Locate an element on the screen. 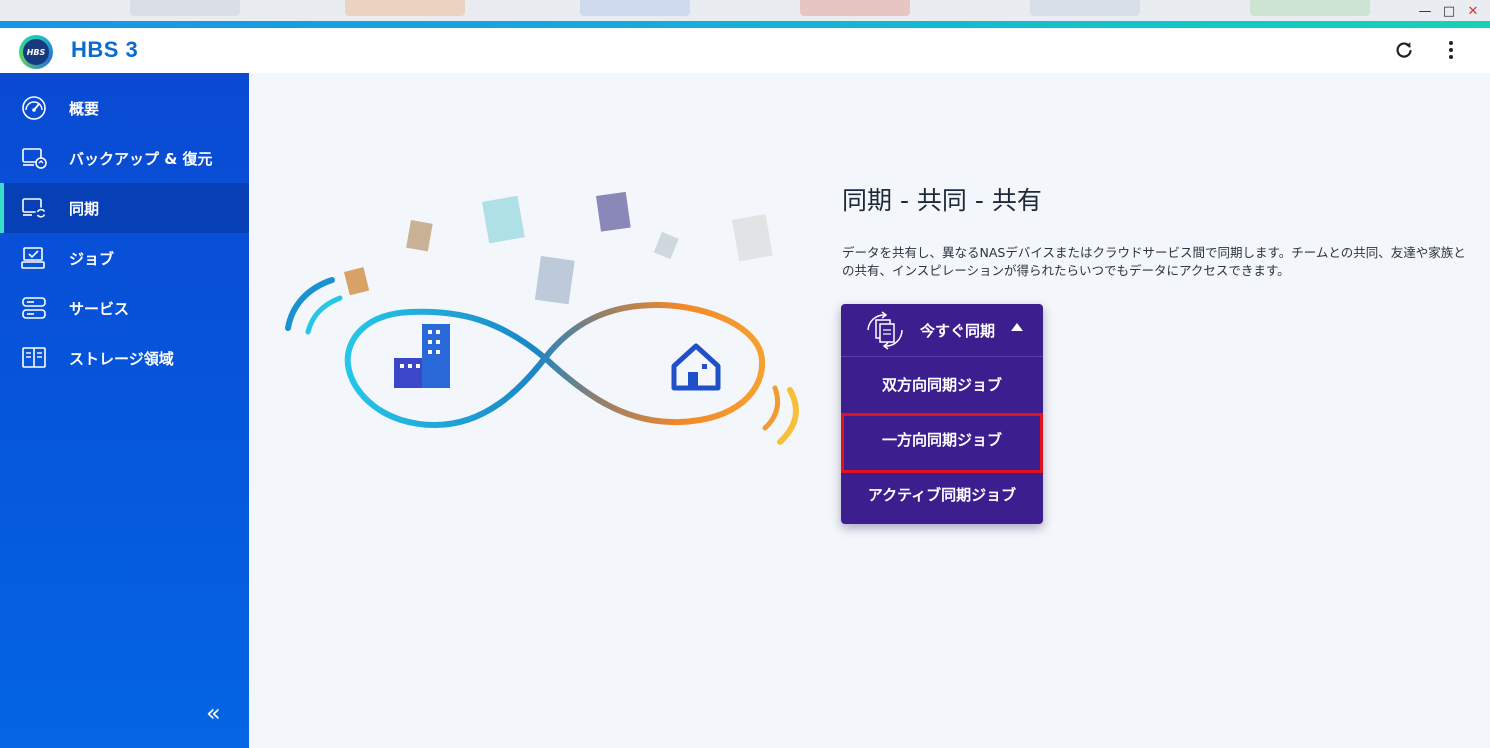 The image size is (1490, 748). sync-now-label: 今すぐ同期 is located at coordinates (958, 331).